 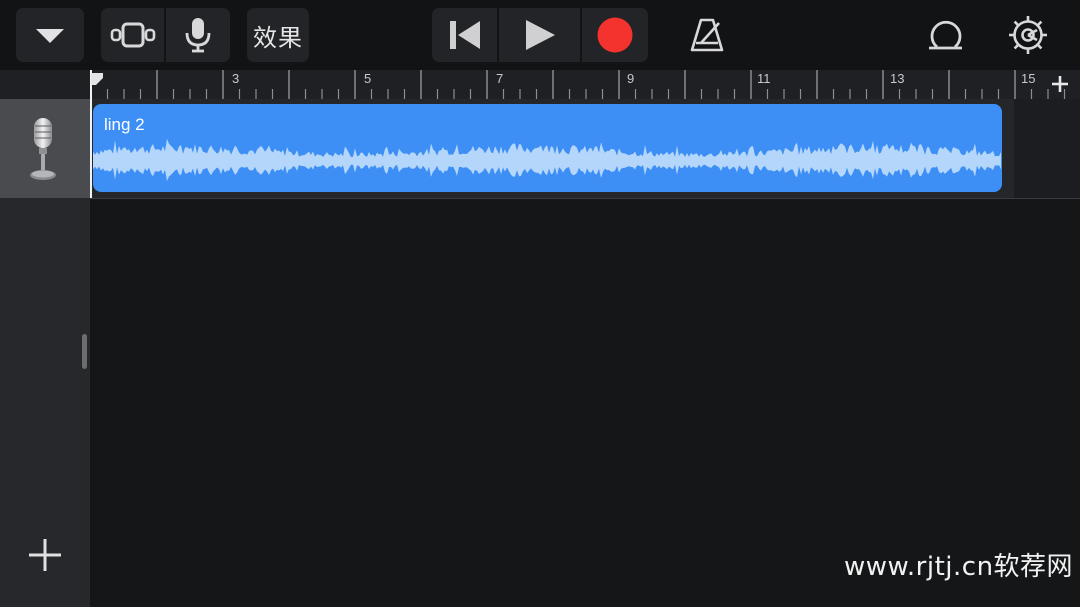 I want to click on gear-icon, so click(x=1028, y=35).